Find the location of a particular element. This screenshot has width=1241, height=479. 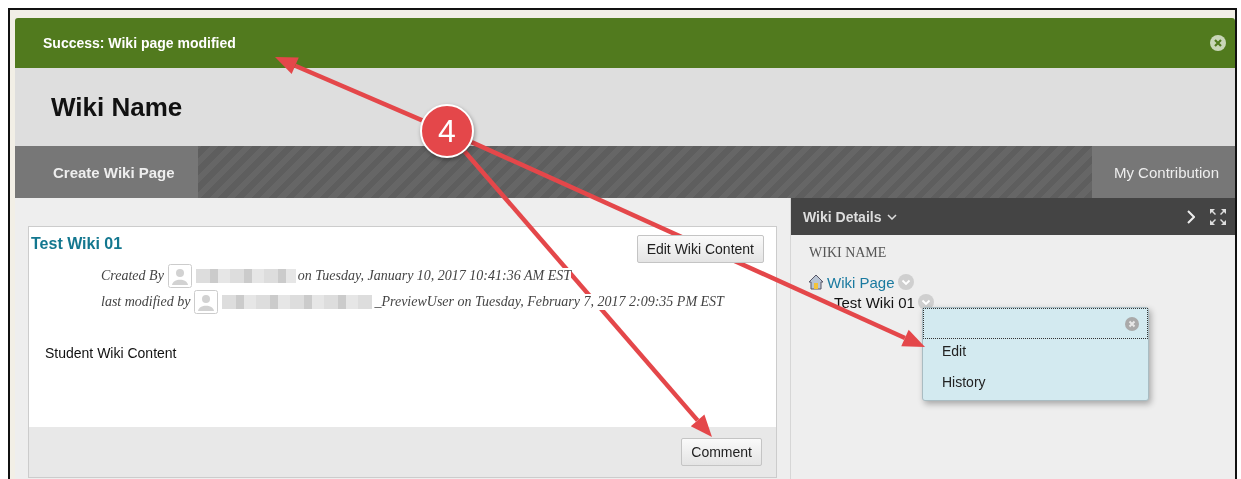

home-icon is located at coordinates (816, 282).